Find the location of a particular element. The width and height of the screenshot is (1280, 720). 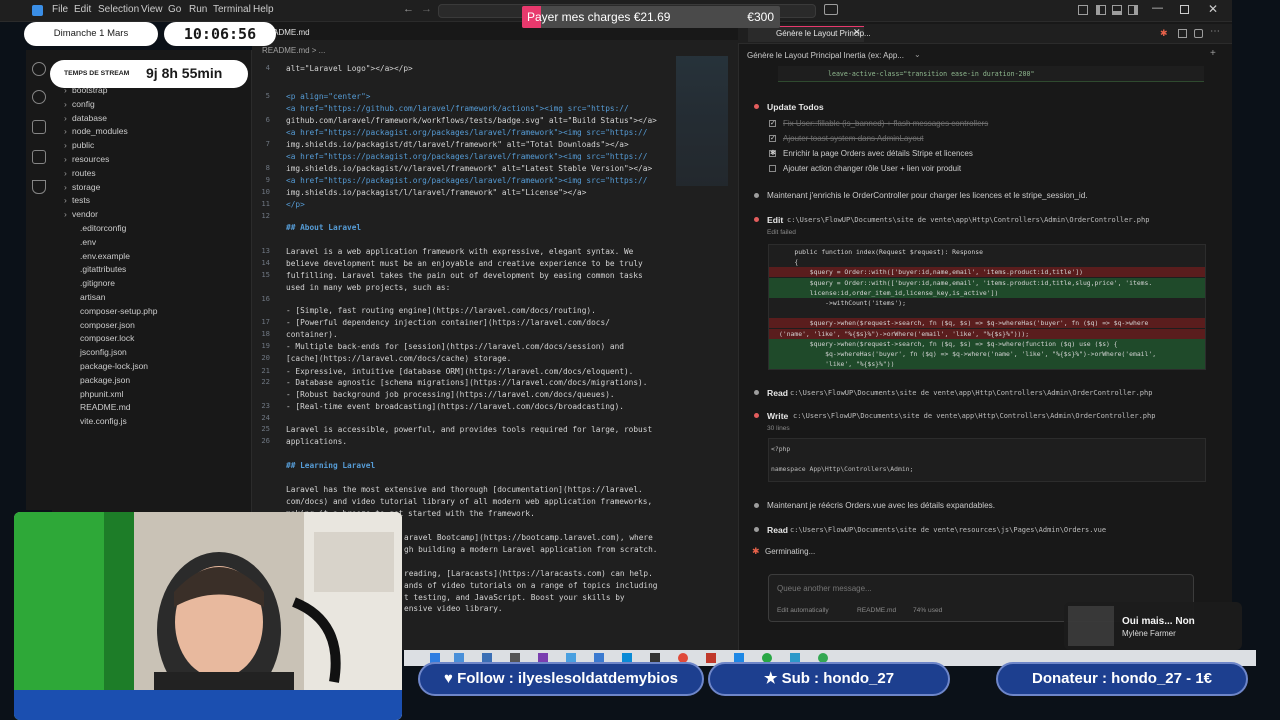

folder-item: › vendor is located at coordinates (151, 214).